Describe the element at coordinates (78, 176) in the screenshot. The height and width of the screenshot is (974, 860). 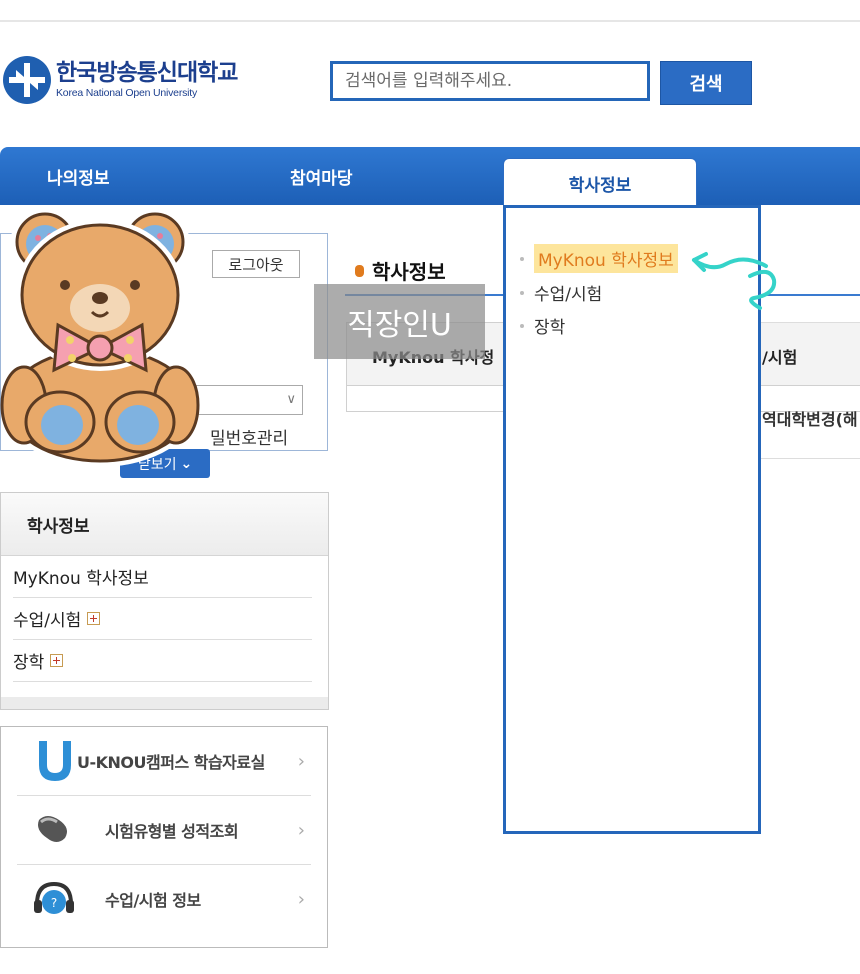
I see `nav-tab-my-info: 나의정보` at that location.